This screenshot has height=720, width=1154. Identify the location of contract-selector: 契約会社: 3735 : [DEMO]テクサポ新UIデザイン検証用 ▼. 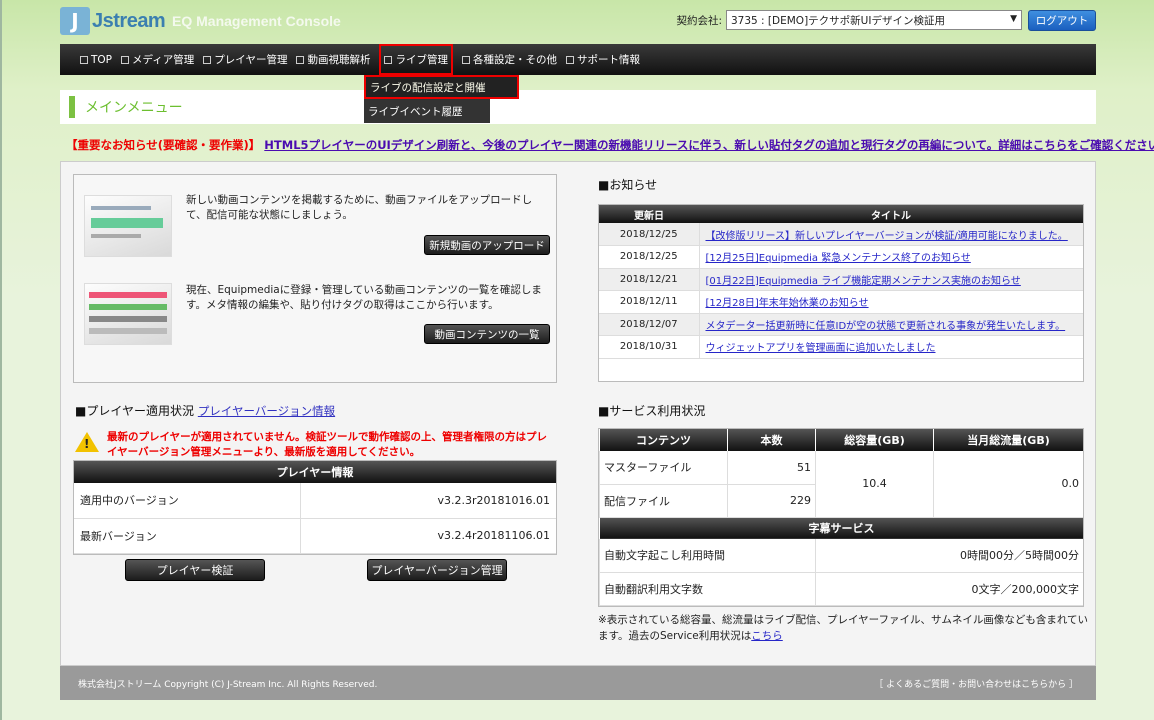
(849, 20).